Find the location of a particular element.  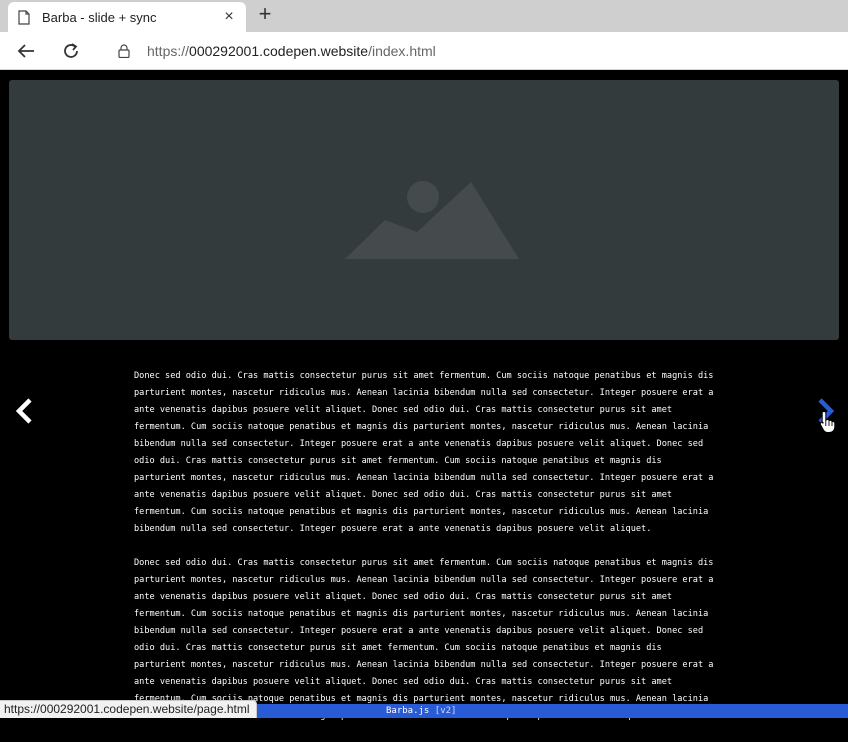

tab-close-icon: × is located at coordinates (229, 16).